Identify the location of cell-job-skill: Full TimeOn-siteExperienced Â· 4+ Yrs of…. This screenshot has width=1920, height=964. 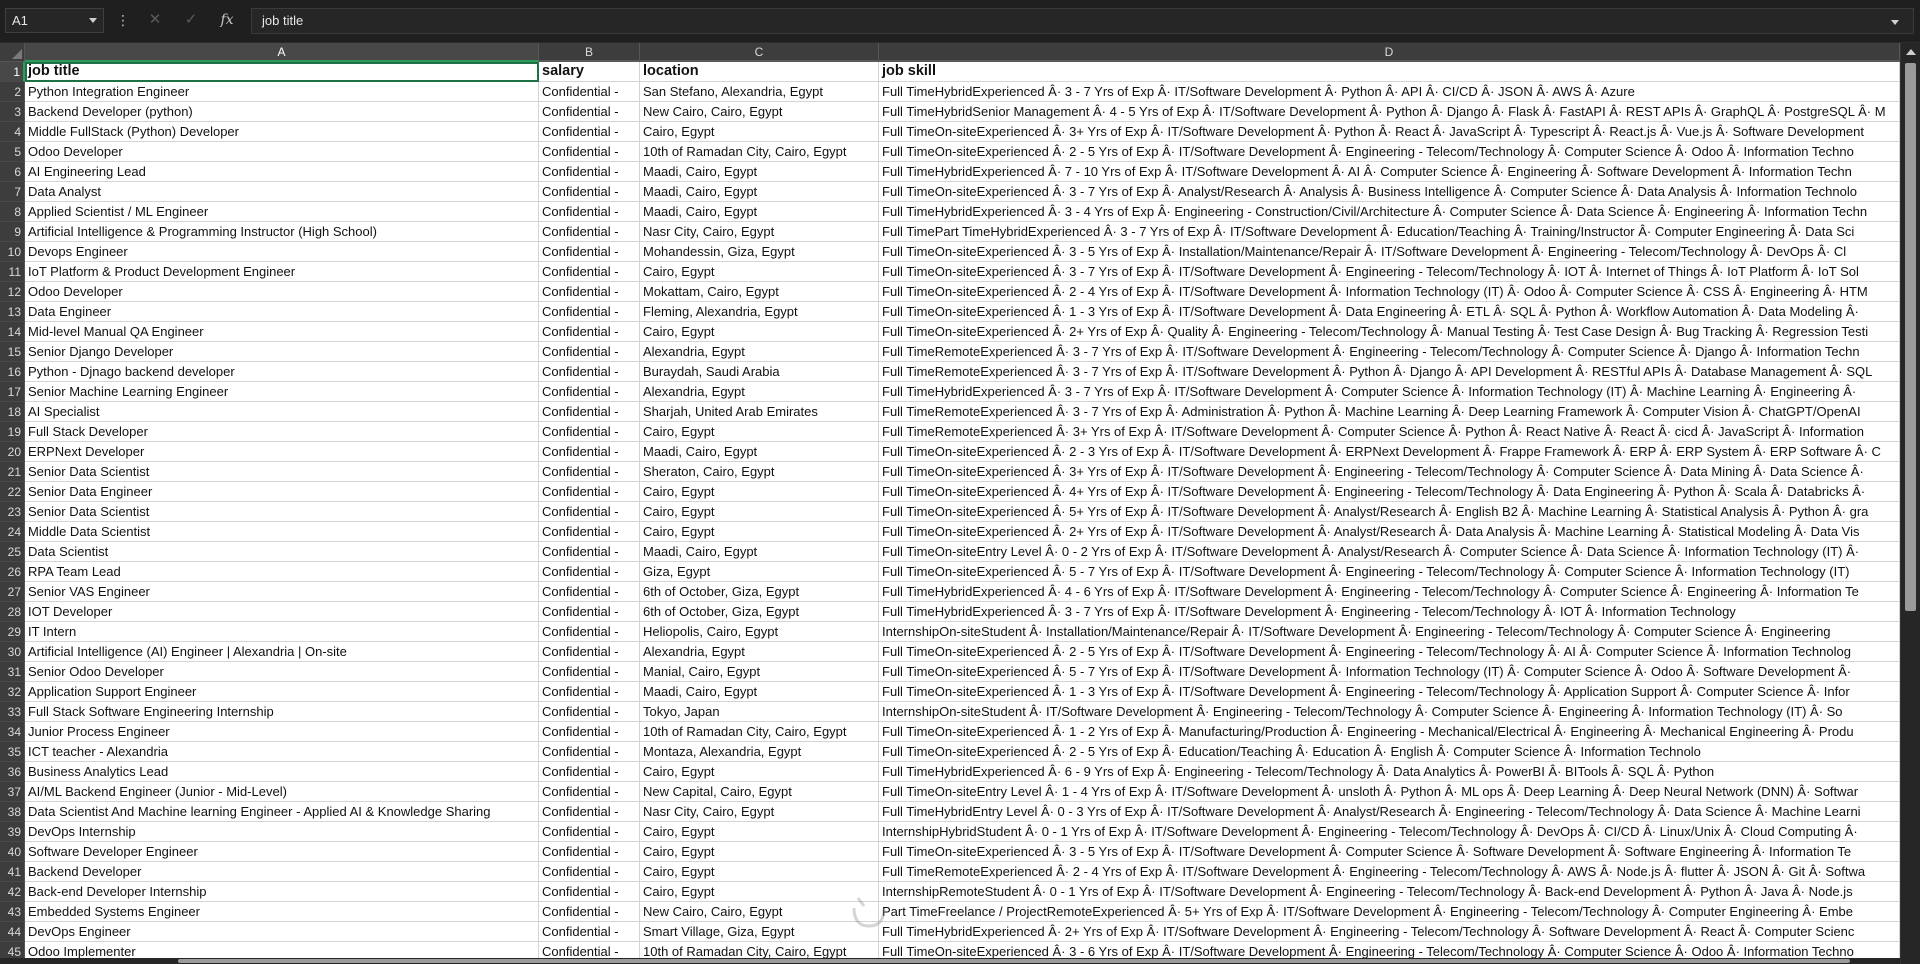
(1389, 492).